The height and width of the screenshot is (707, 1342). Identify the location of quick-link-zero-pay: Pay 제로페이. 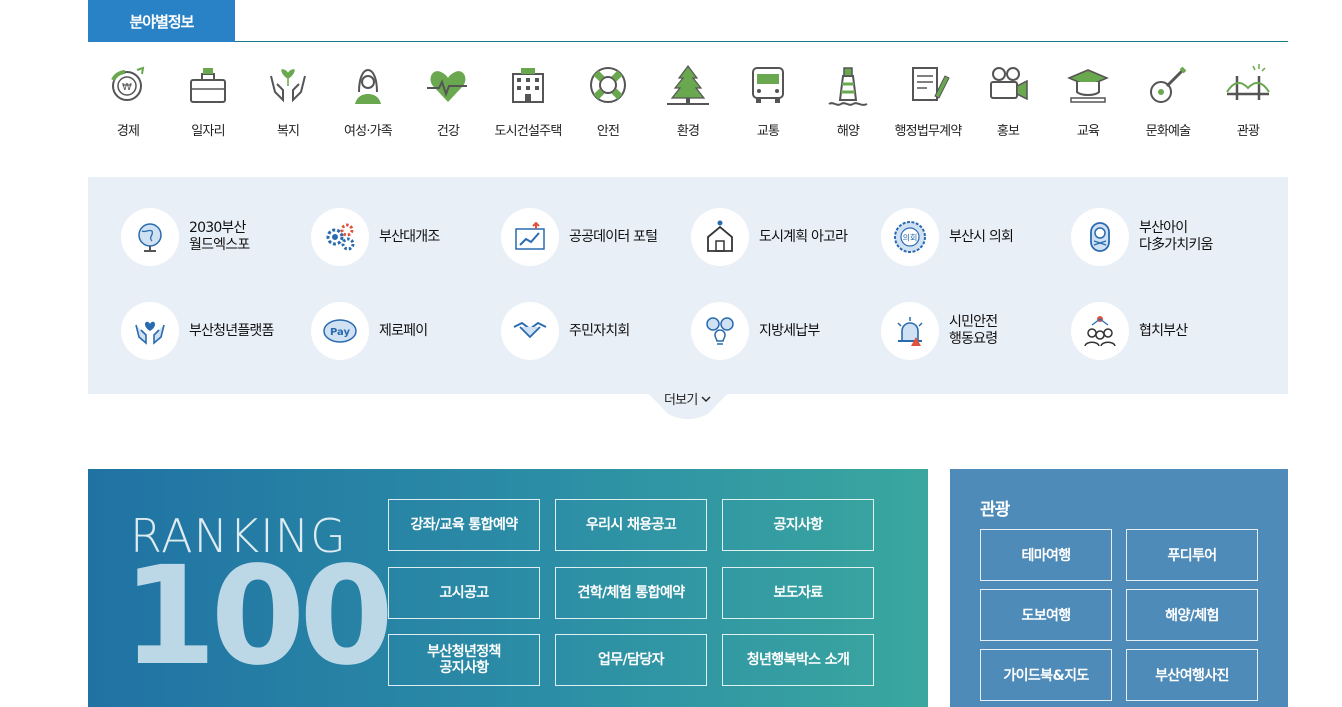
(406, 331).